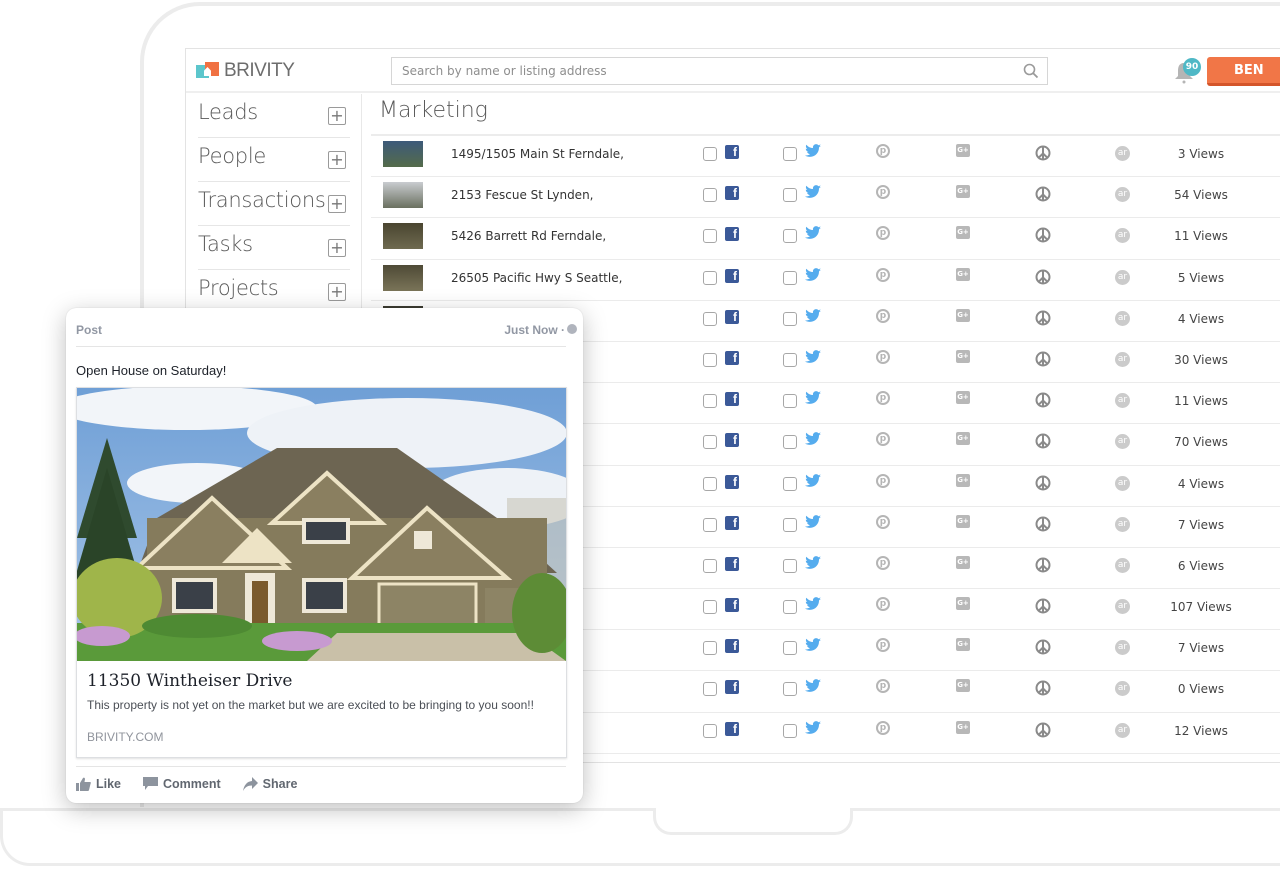  I want to click on comment-button: Comment, so click(182, 784).